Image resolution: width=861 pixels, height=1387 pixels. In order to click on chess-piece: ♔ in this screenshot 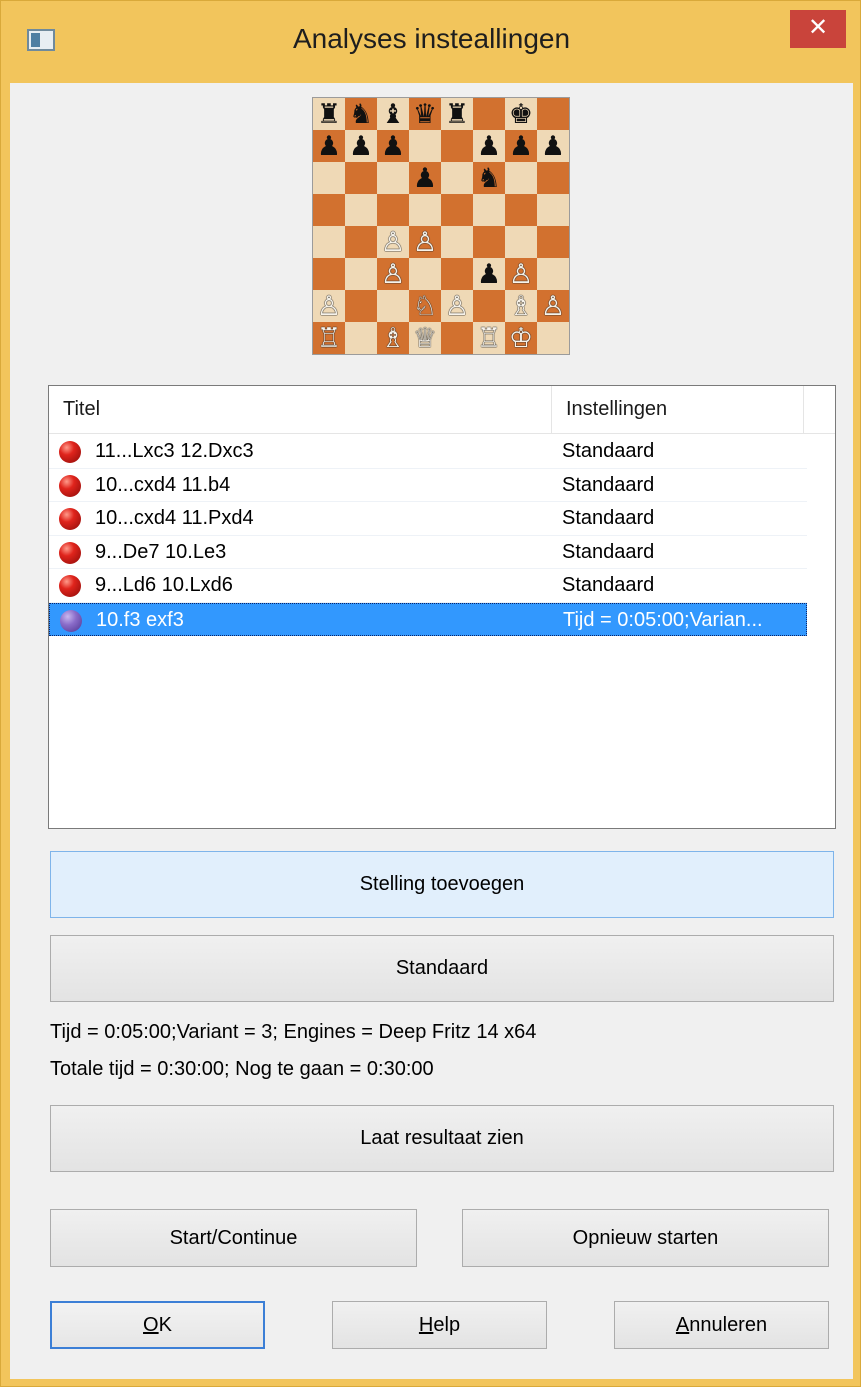, I will do `click(521, 337)`.